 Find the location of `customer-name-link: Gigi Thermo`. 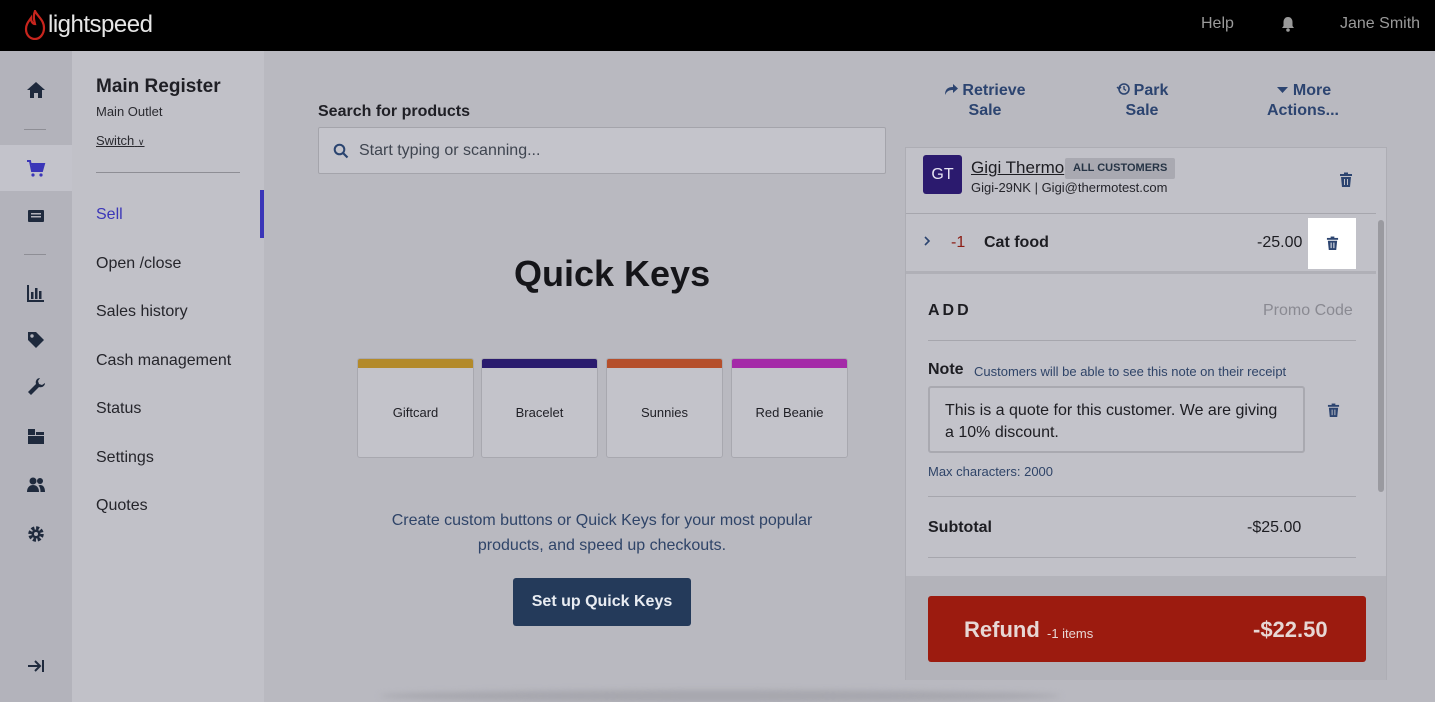

customer-name-link: Gigi Thermo is located at coordinates (1017, 168).